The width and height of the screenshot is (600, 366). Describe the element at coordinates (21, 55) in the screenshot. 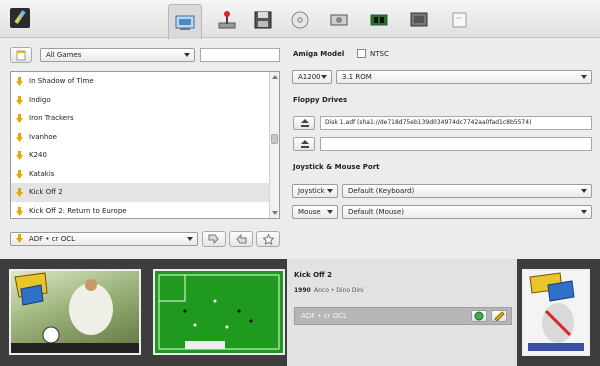

I see `new-config-button` at that location.